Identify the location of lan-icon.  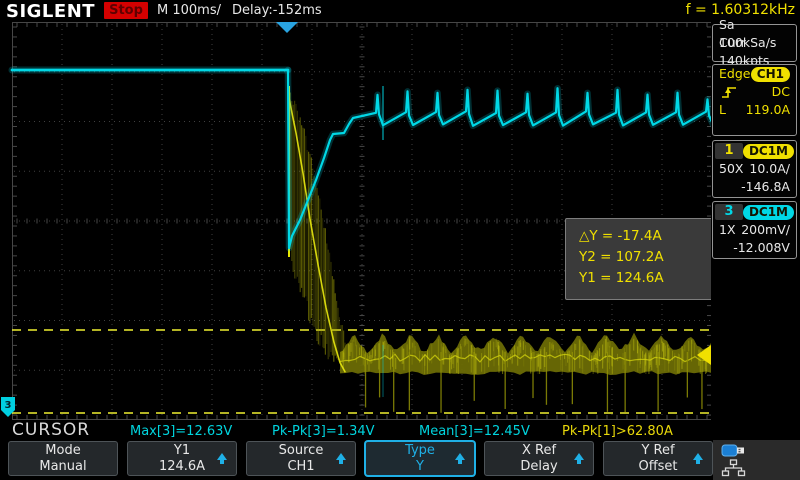
(733, 468).